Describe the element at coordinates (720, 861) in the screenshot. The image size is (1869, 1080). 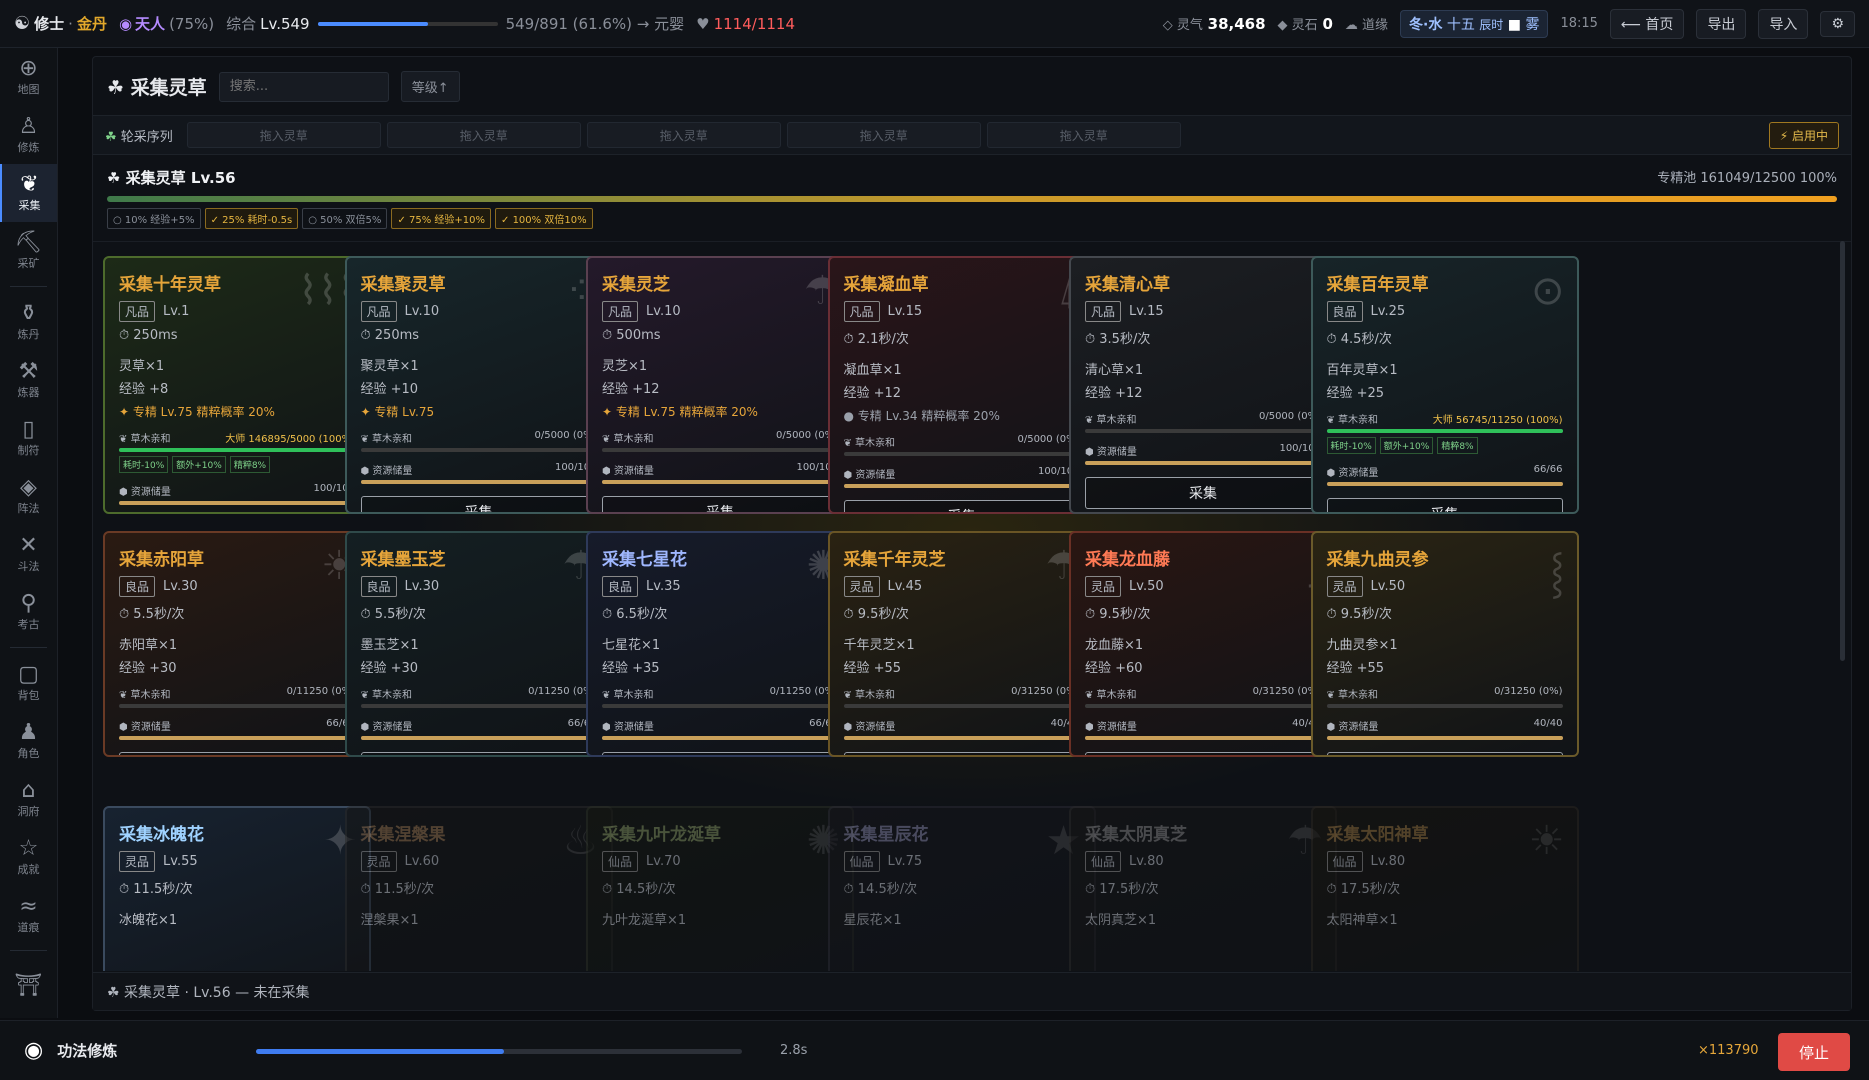
I see `card-meta: 仙品 Lv.70` at that location.